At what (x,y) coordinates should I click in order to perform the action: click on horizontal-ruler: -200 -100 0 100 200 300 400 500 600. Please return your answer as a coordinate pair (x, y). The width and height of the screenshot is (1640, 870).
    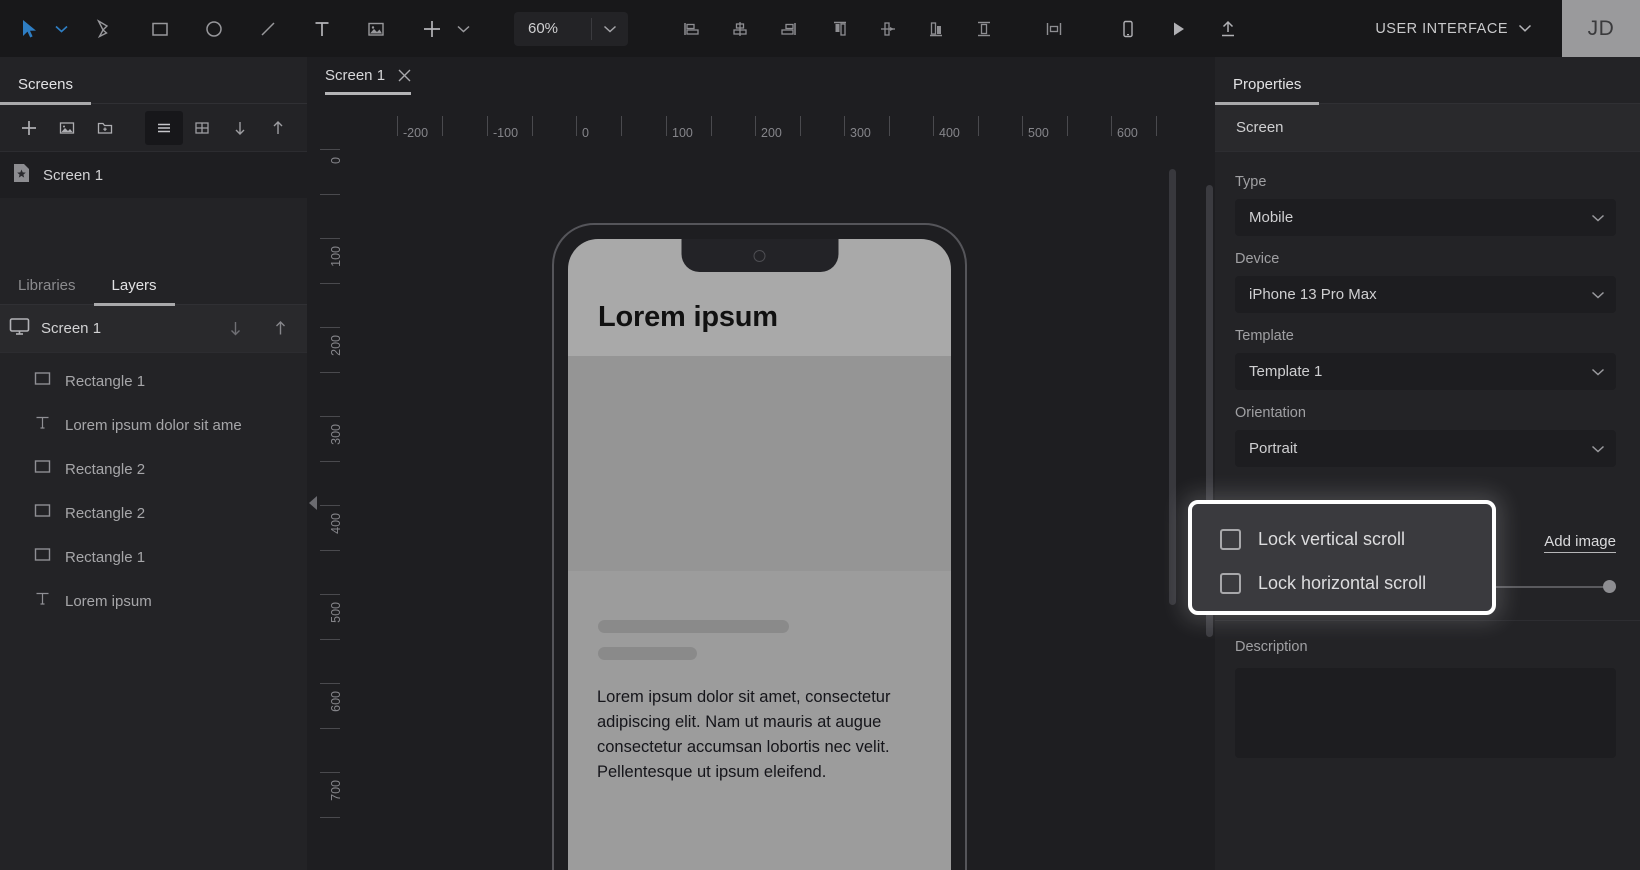
    Looking at the image, I should click on (761, 126).